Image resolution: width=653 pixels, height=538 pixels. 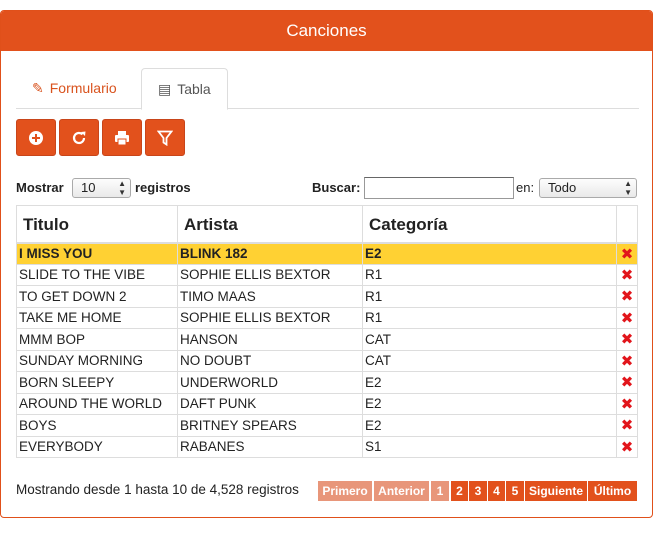 I want to click on search-field-select: Todo ▲ ▼, so click(x=588, y=188).